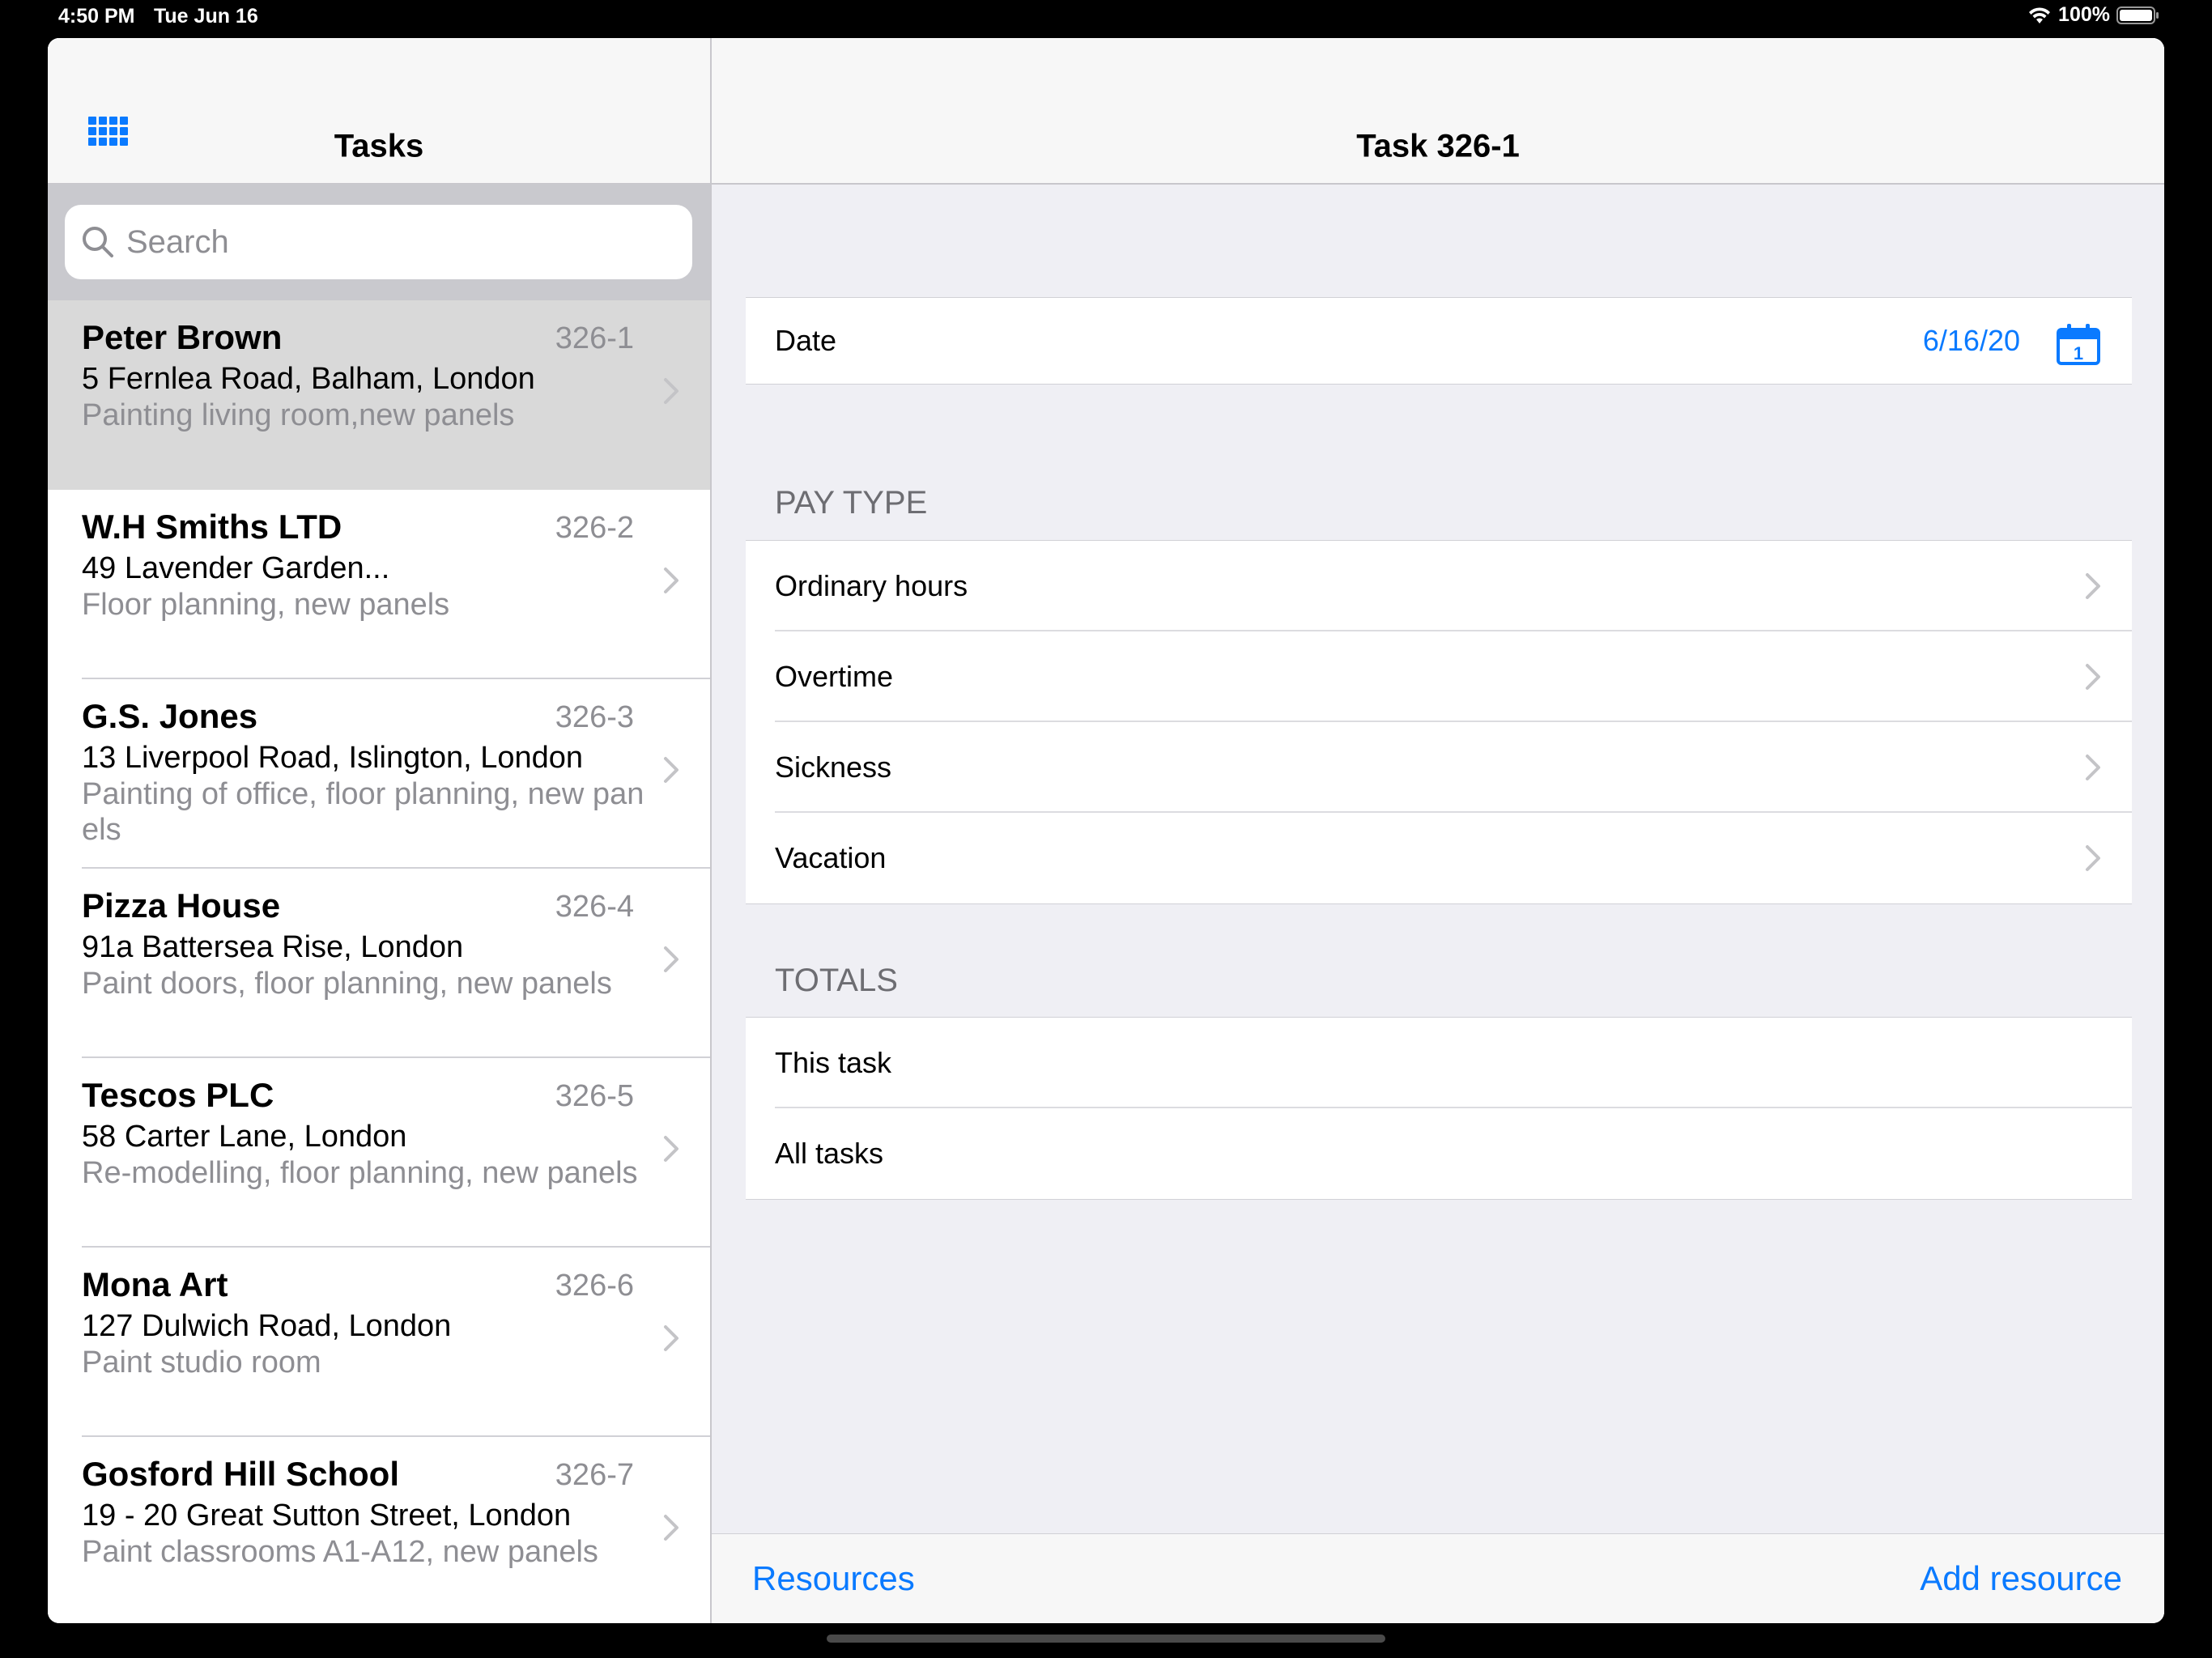  What do you see at coordinates (1439, 767) in the screenshot?
I see `pay-type-cell: Sickness` at bounding box center [1439, 767].